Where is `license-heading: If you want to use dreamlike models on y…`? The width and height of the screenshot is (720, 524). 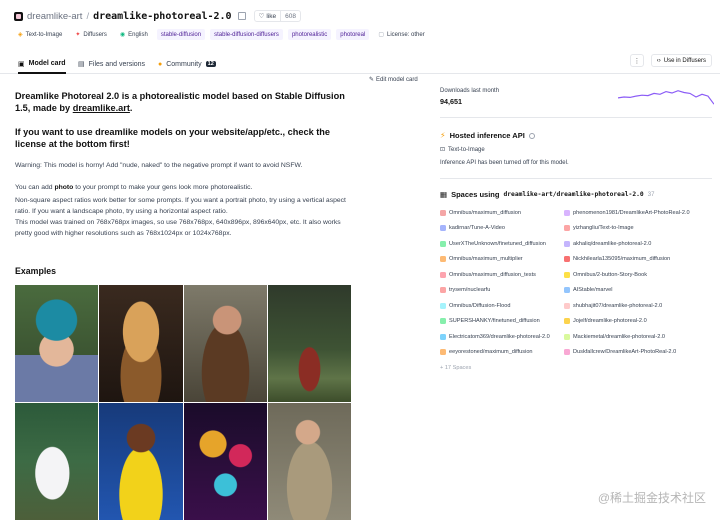
license-heading: If you want to use dreamlike models on y… is located at coordinates (173, 138).